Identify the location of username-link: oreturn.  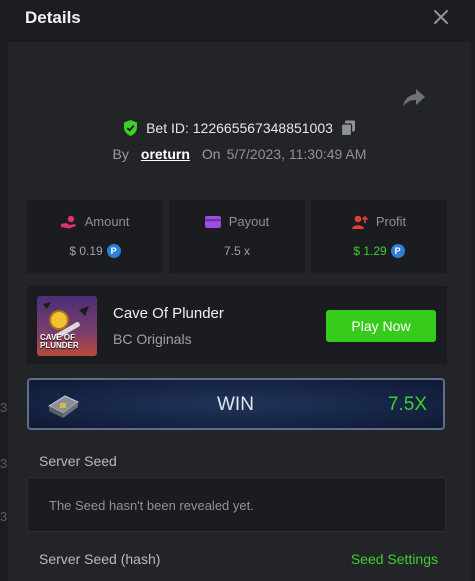
(165, 154).